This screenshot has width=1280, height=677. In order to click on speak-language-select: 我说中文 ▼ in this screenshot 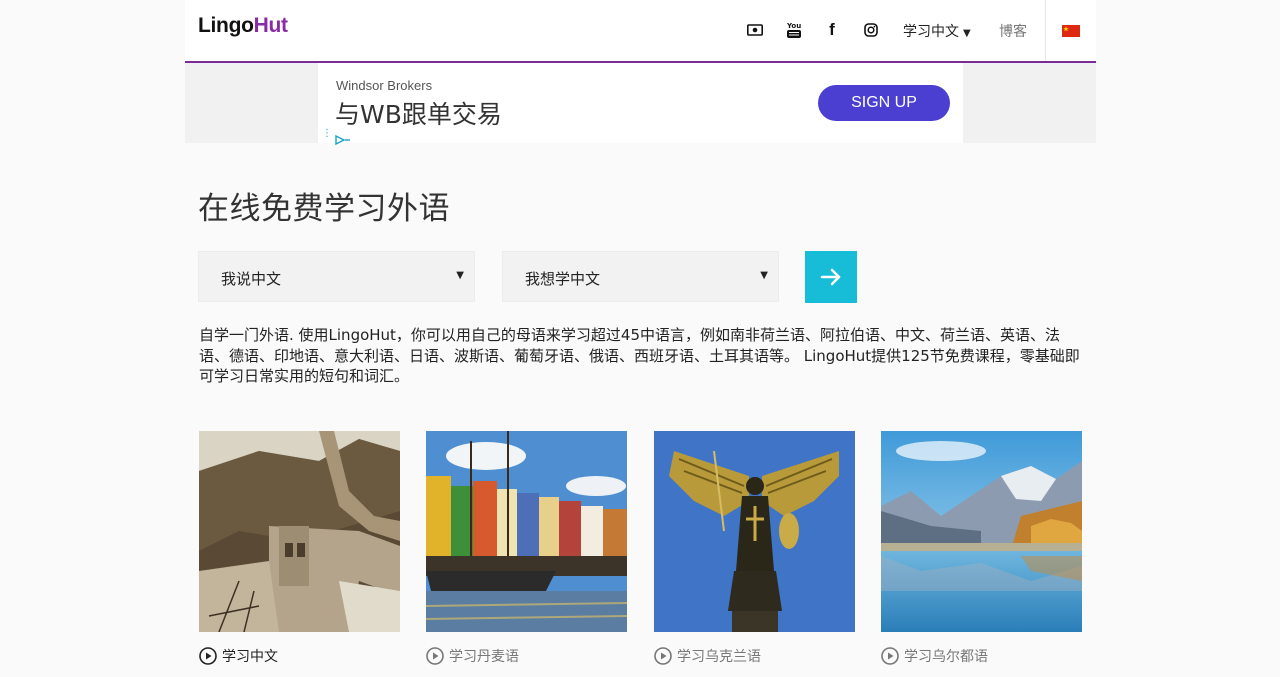, I will do `click(336, 276)`.